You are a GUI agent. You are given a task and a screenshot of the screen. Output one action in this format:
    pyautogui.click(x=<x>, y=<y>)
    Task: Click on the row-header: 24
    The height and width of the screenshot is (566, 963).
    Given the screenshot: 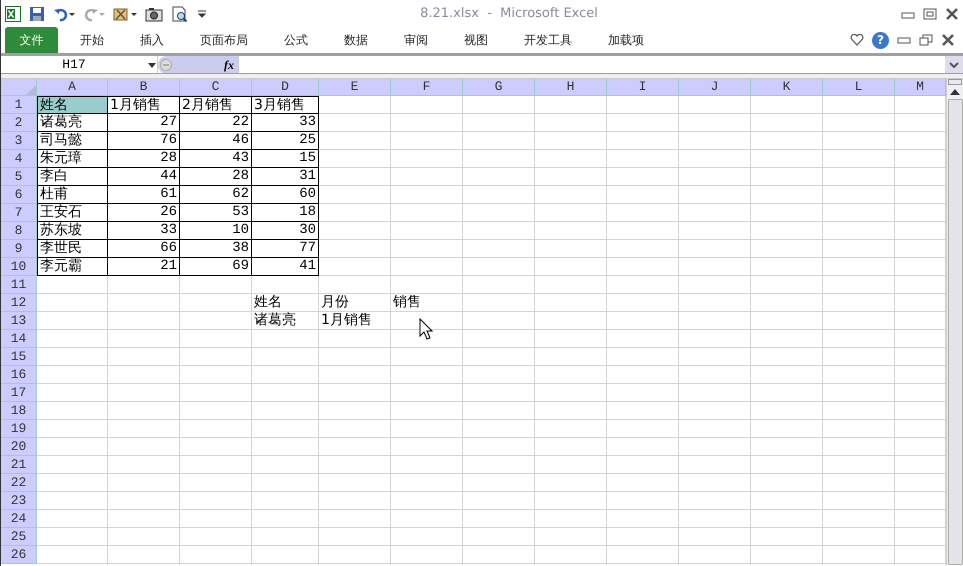 What is the action you would take?
    pyautogui.click(x=19, y=519)
    